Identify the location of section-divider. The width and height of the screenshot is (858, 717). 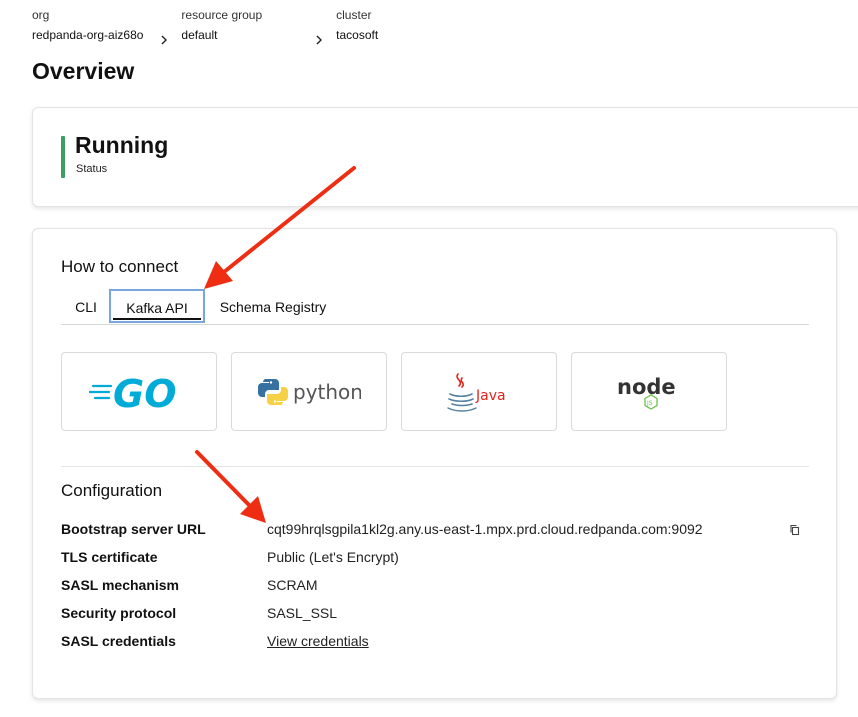
(435, 466).